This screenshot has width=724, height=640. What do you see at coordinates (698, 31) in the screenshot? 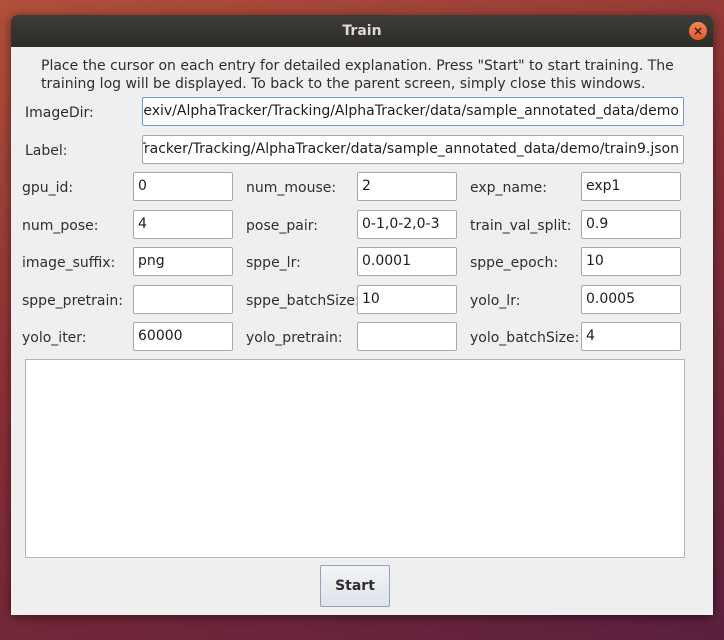
I see `close-icon: ×` at bounding box center [698, 31].